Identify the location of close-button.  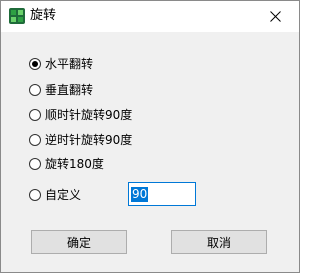
(276, 16).